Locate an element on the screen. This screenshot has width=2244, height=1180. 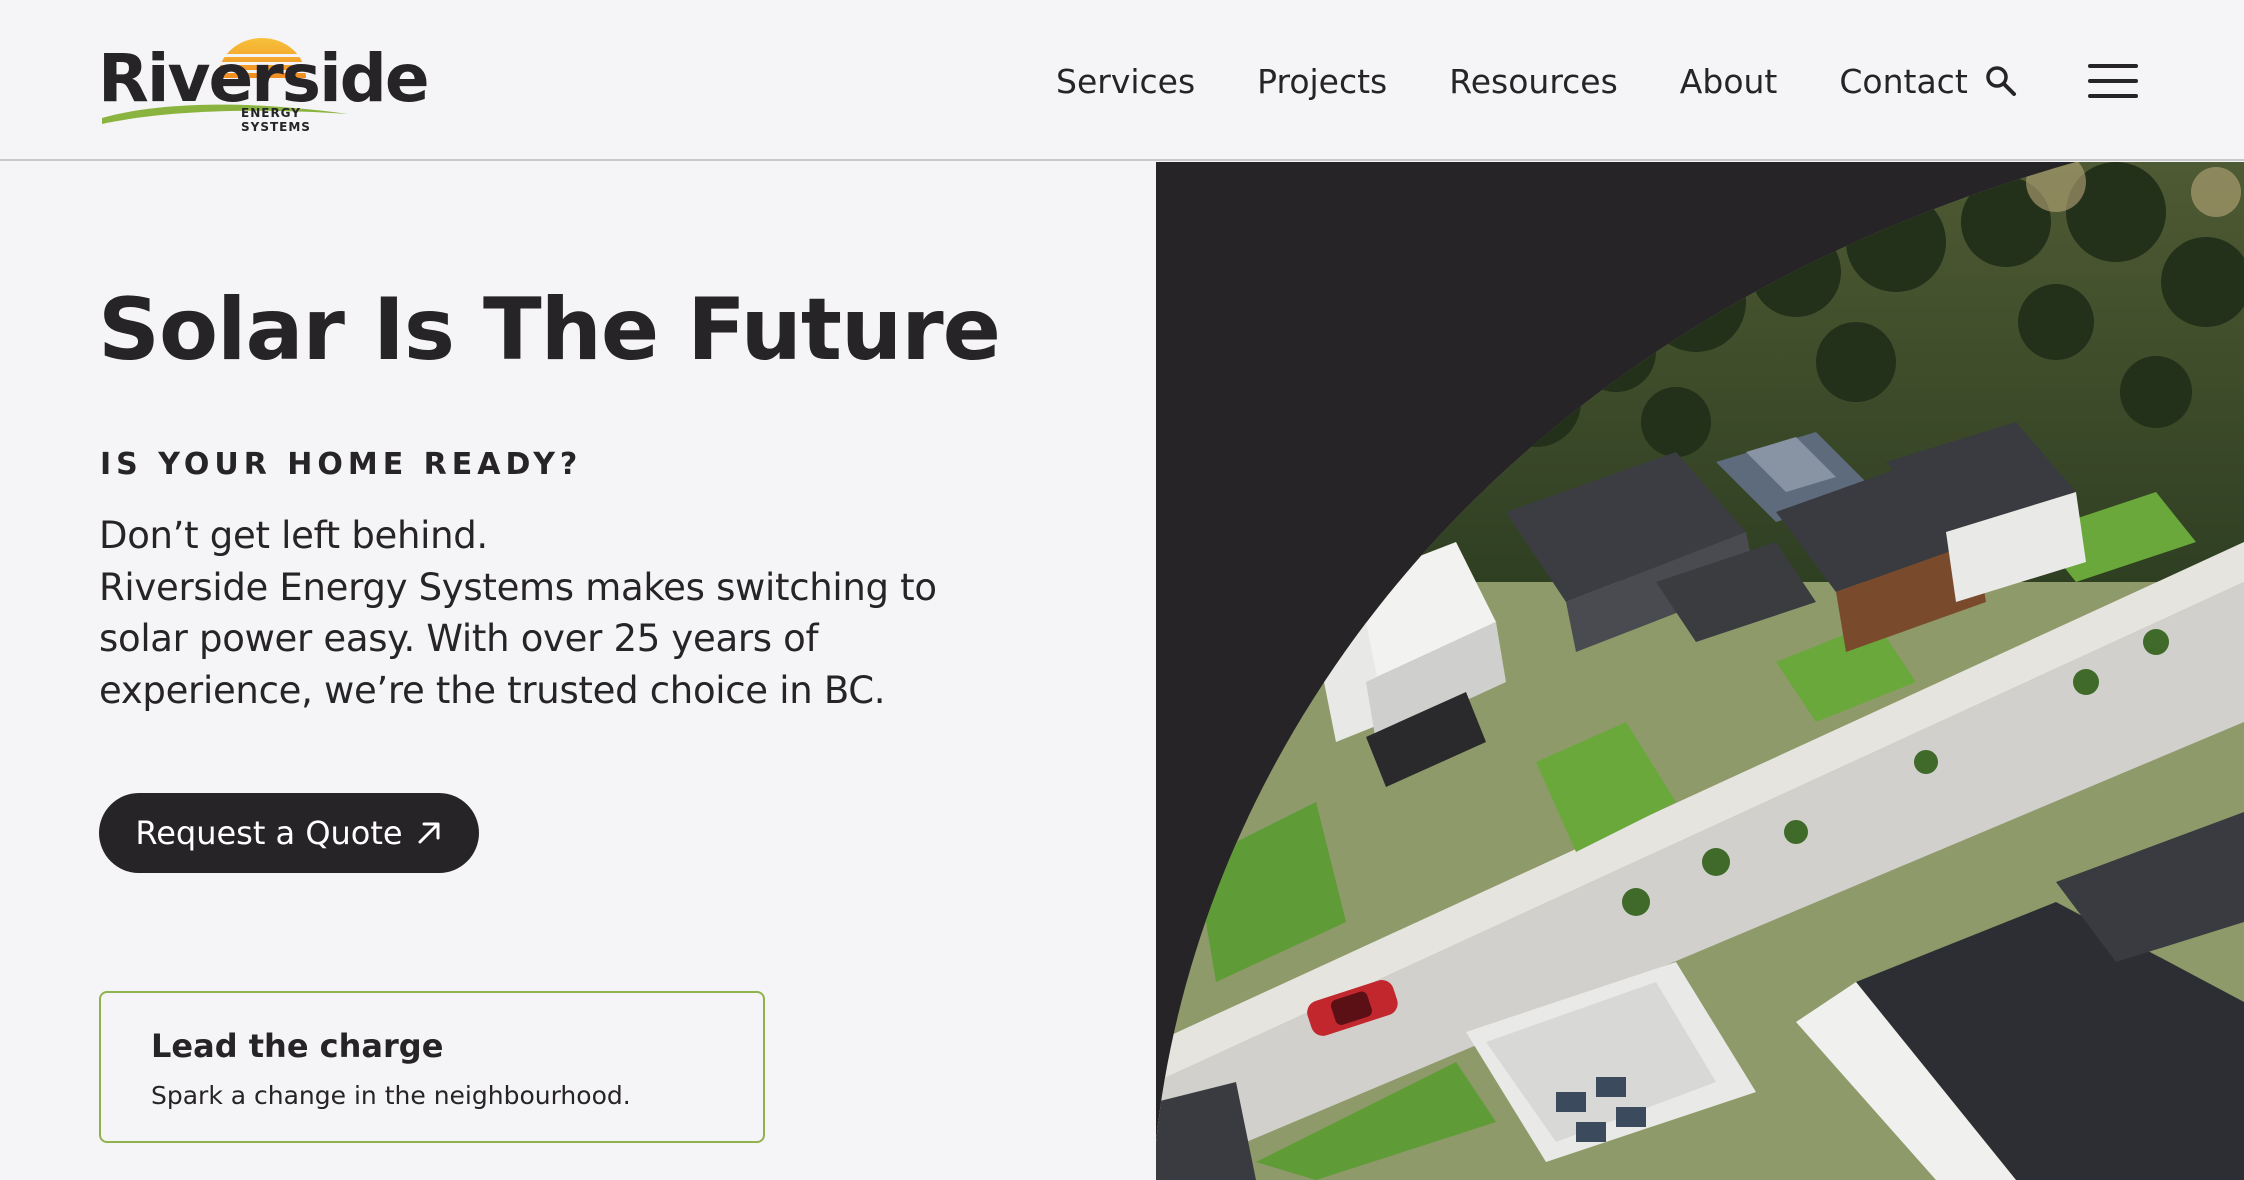
nav-services: Services is located at coordinates (1125, 81).